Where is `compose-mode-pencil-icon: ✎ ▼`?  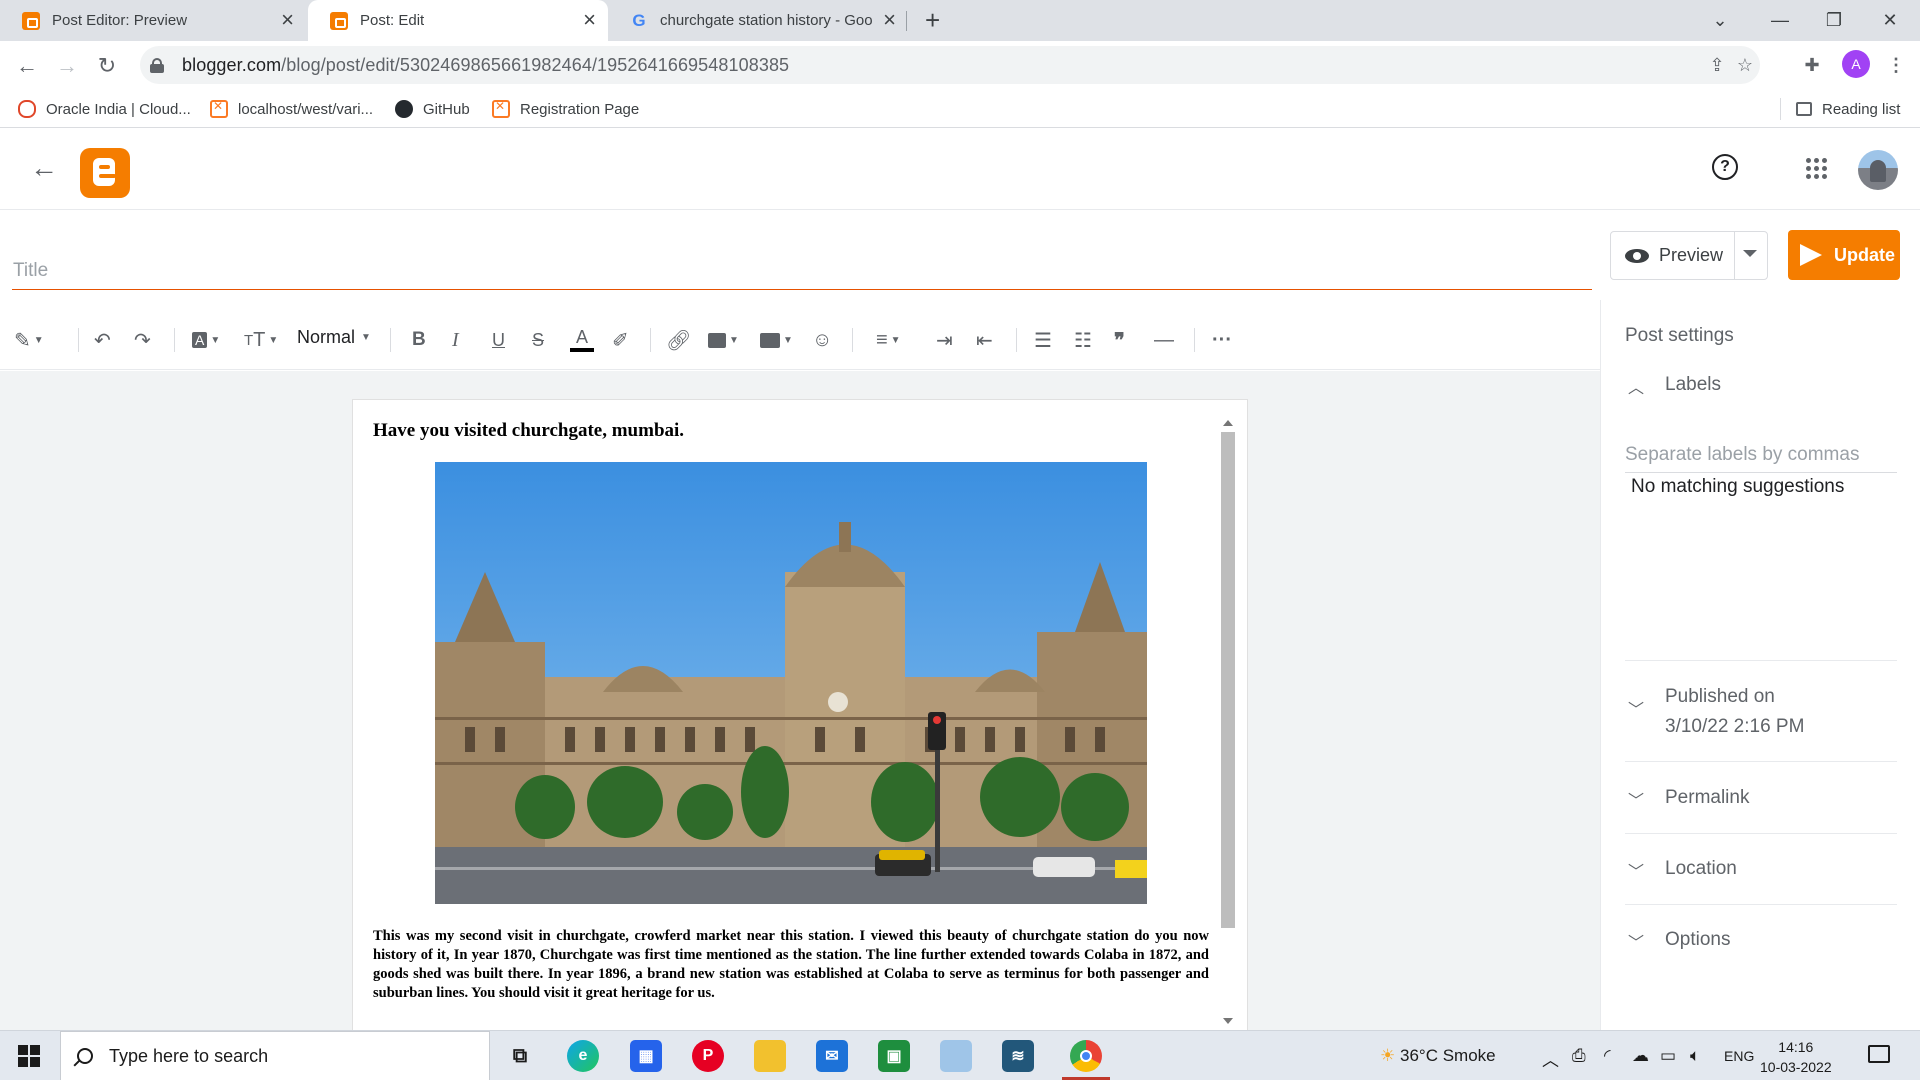
compose-mode-pencil-icon: ✎ ▼ is located at coordinates (29, 340).